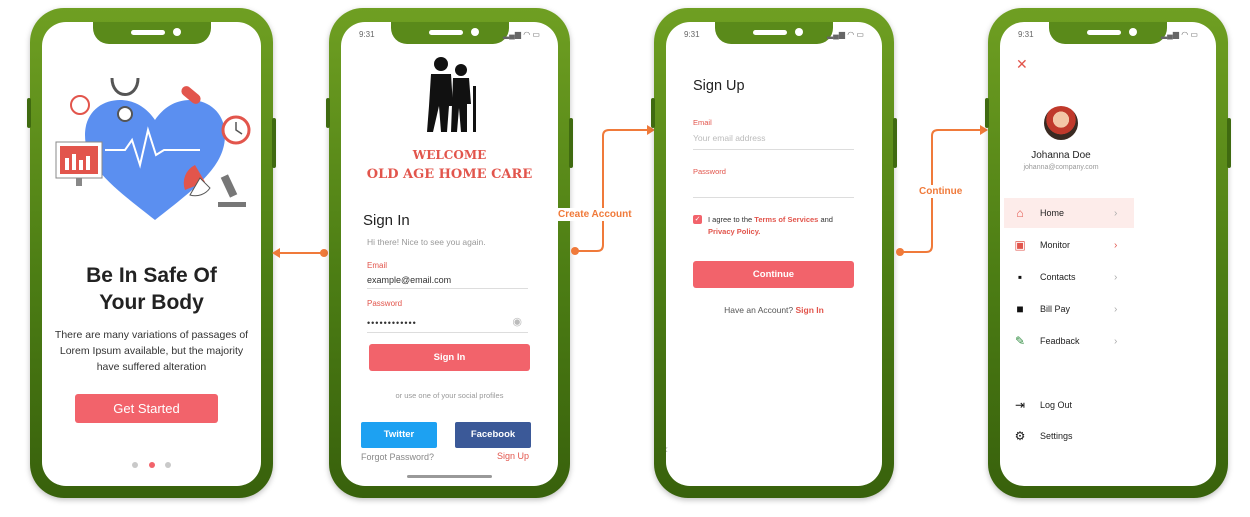 This screenshot has height=517, width=1250. I want to click on chevron-left-icon: ‹, so click(667, 449).